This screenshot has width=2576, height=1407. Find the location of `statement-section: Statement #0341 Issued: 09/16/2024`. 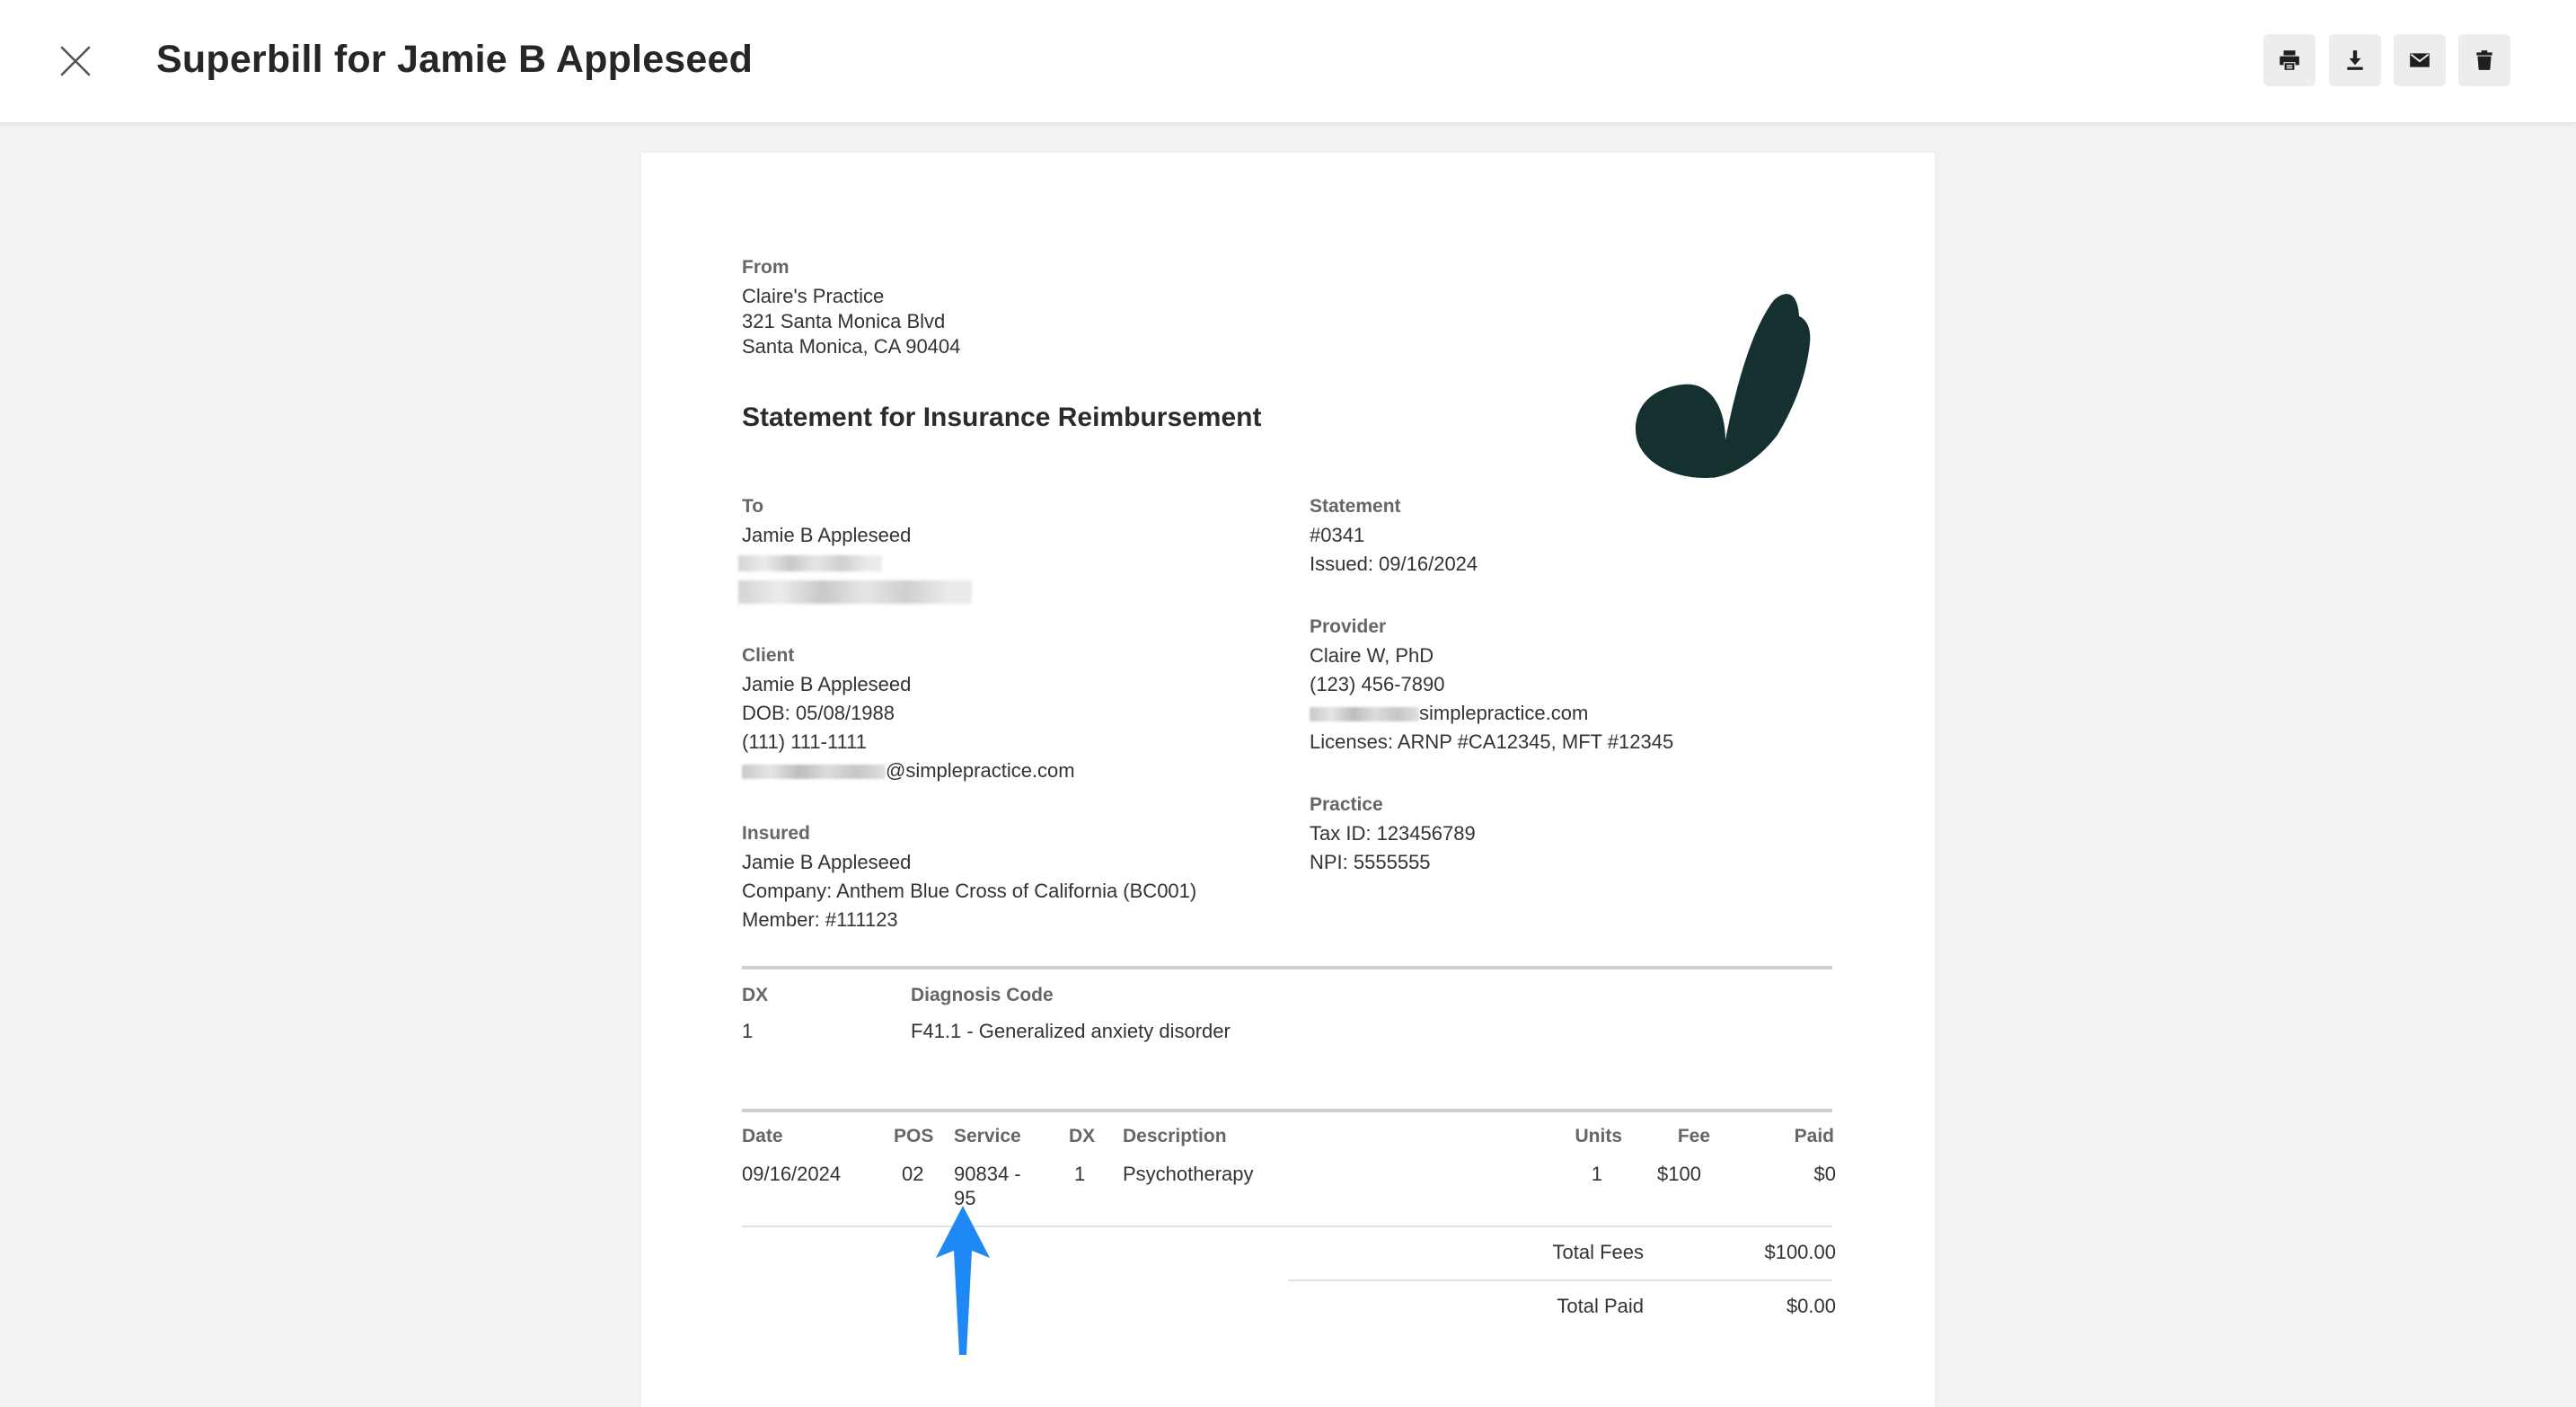

statement-section: Statement #0341 Issued: 09/16/2024 is located at coordinates (1394, 535).